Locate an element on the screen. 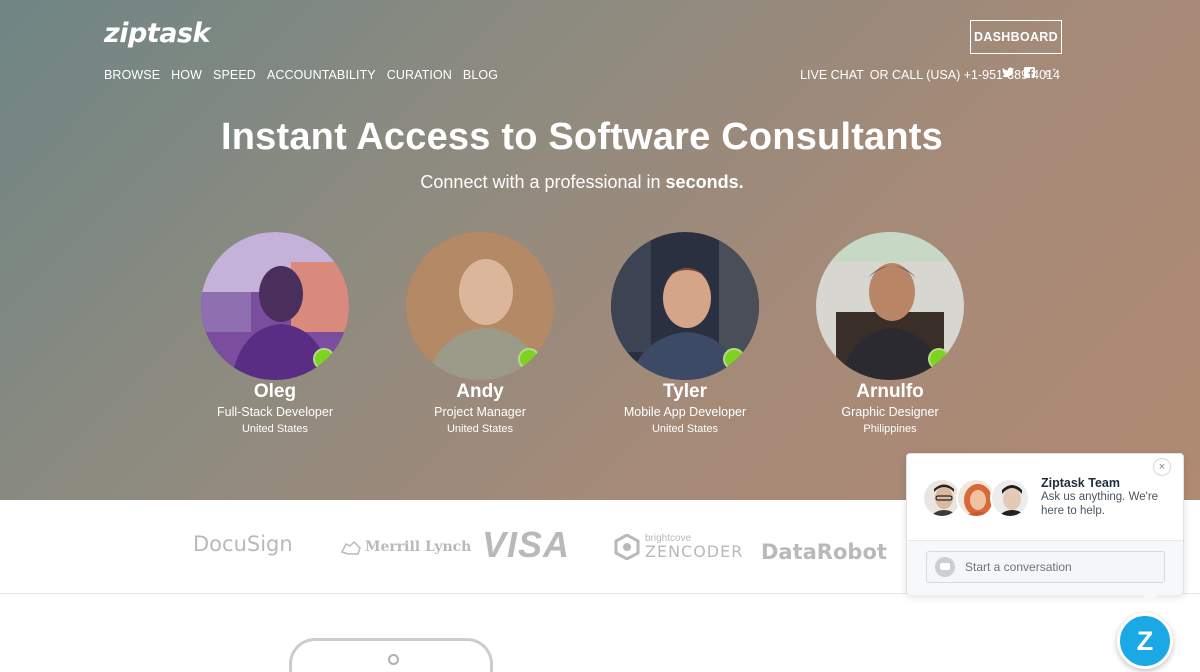 Image resolution: width=1200 pixels, height=672 pixels. chat-widget-pointer is located at coordinates (1150, 598).